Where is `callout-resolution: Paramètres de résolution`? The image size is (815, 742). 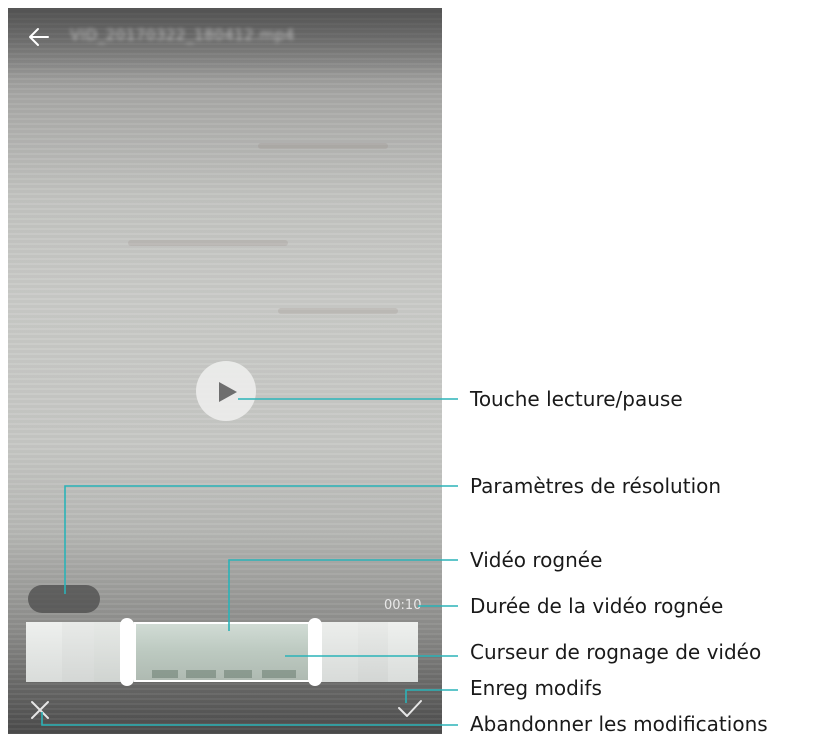 callout-resolution: Paramètres de résolution is located at coordinates (596, 486).